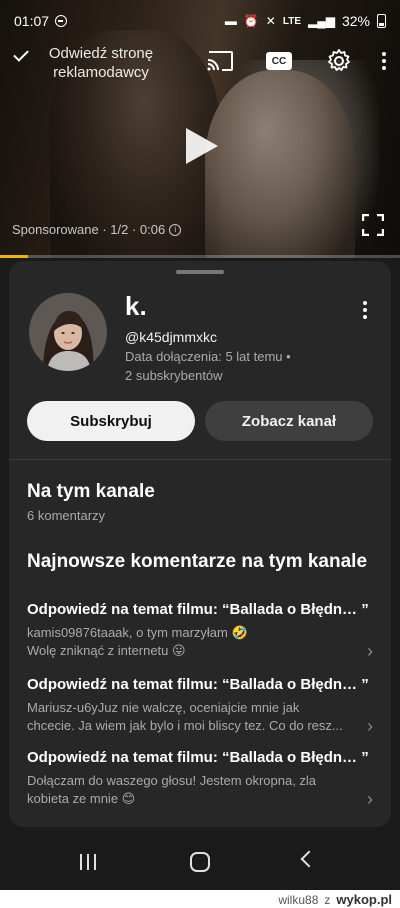  I want to click on channel-handle: @k45djmmxkc, so click(171, 337).